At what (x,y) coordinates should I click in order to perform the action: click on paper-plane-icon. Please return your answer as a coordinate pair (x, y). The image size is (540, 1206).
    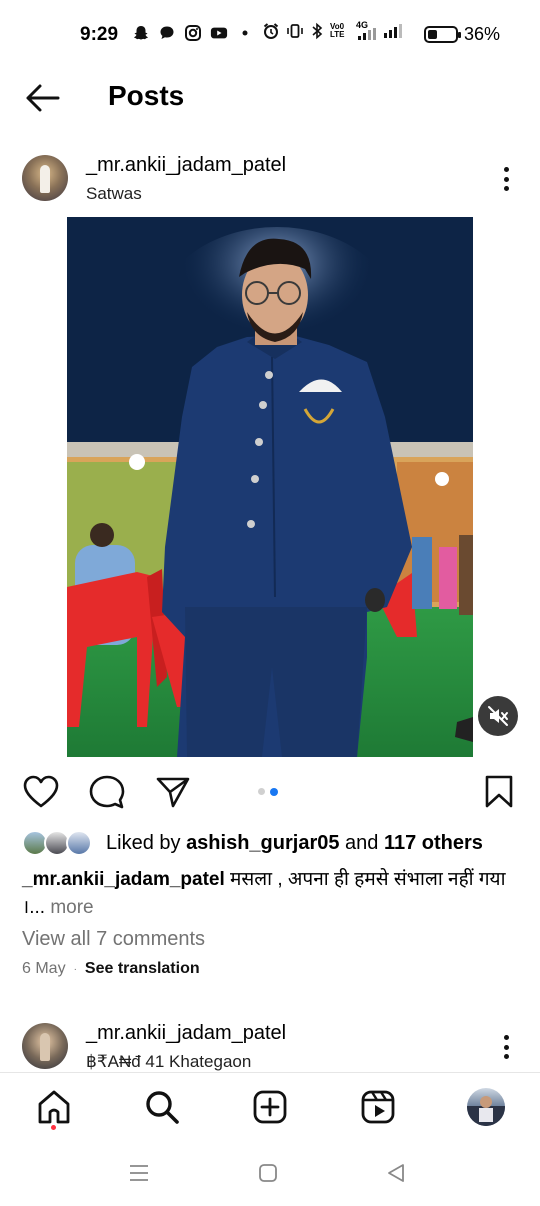
    Looking at the image, I should click on (173, 792).